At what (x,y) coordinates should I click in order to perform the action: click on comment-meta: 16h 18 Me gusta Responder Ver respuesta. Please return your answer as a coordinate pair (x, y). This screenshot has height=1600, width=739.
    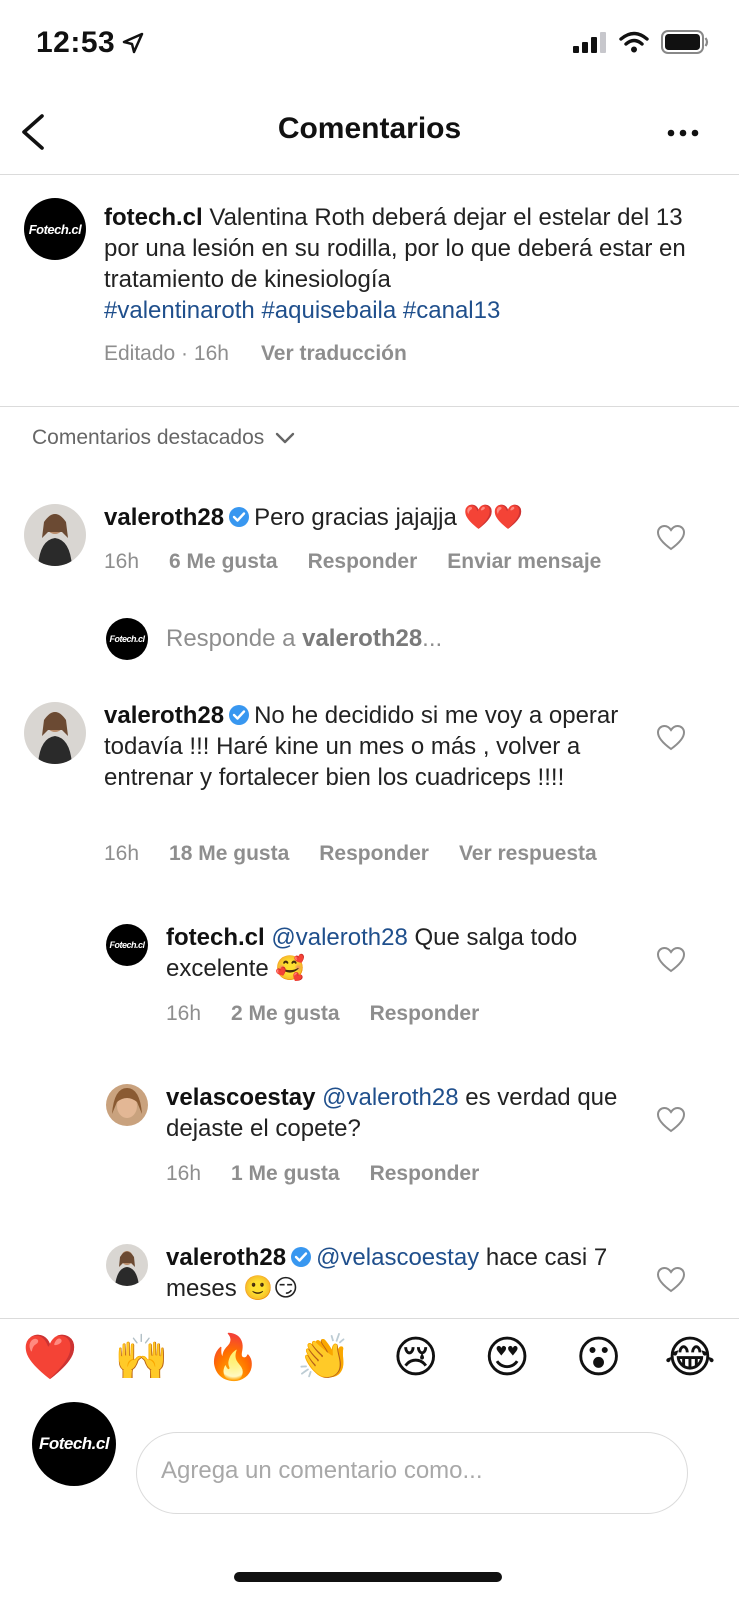
    Looking at the image, I should click on (350, 854).